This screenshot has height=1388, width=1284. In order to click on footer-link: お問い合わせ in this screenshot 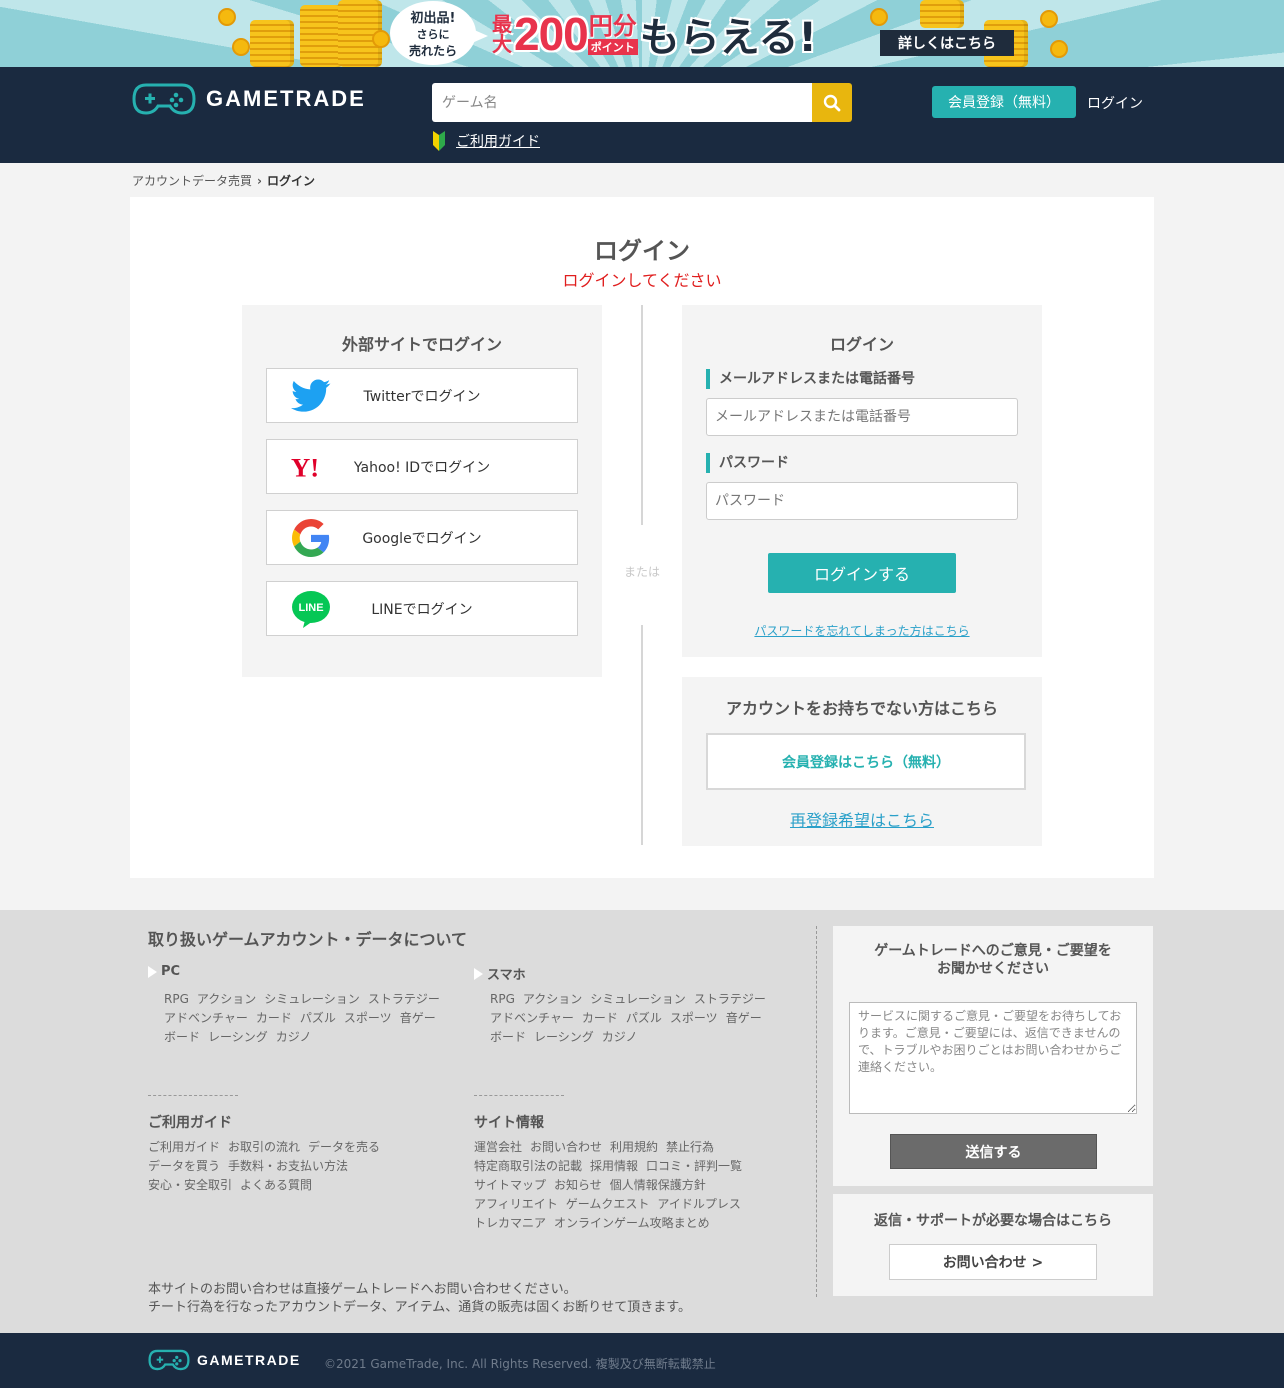, I will do `click(566, 1147)`.